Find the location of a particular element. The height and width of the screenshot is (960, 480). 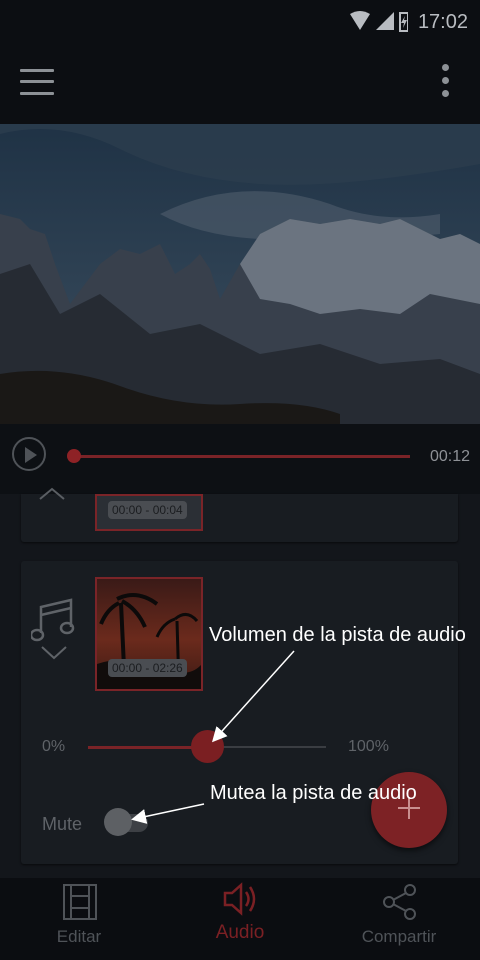

share-icon is located at coordinates (400, 902).